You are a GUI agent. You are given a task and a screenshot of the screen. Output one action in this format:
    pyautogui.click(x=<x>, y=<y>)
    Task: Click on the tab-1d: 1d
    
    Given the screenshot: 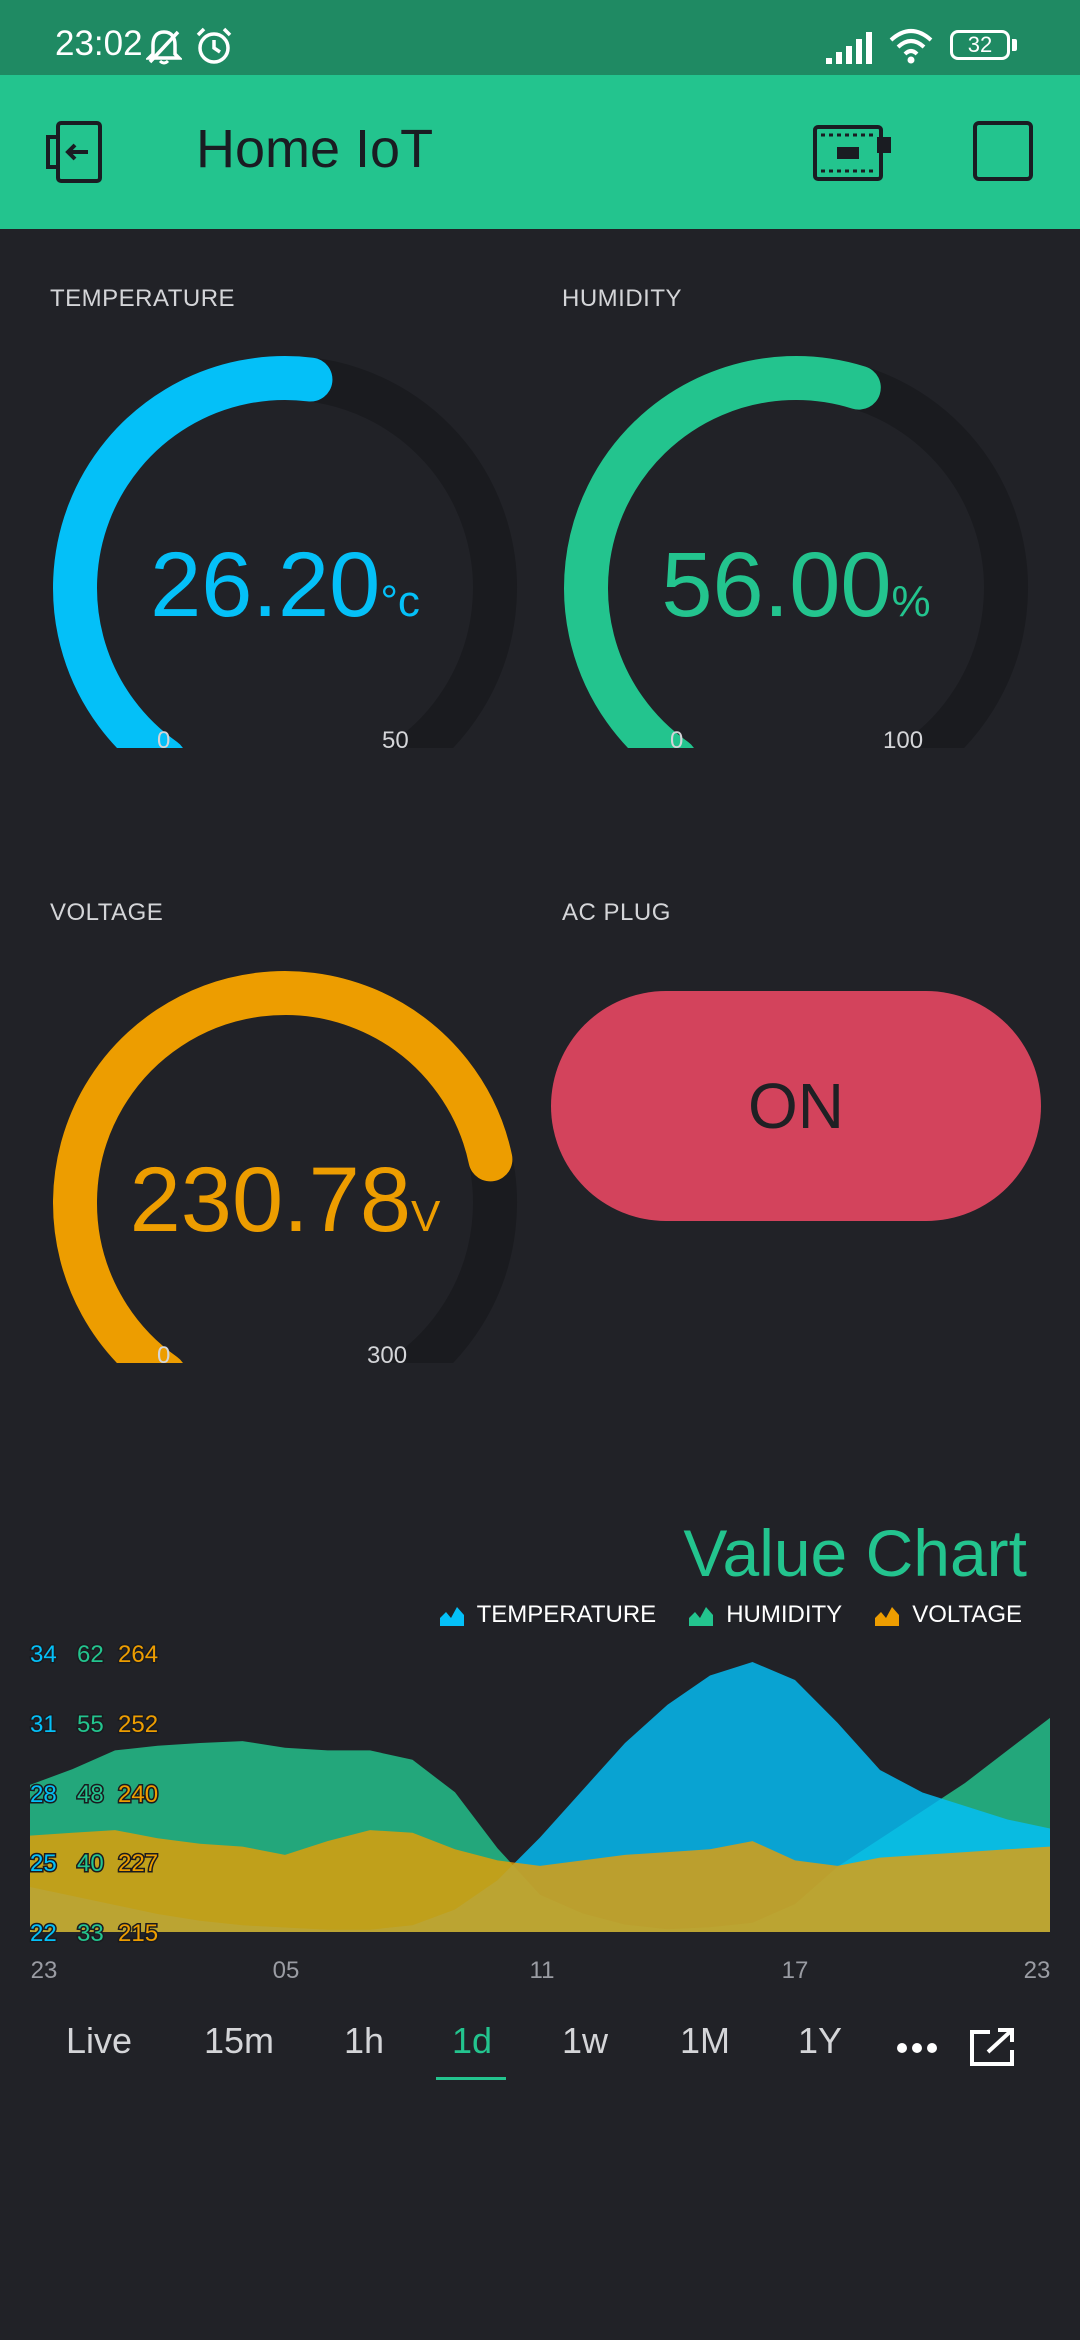 What is the action you would take?
    pyautogui.click(x=472, y=2041)
    